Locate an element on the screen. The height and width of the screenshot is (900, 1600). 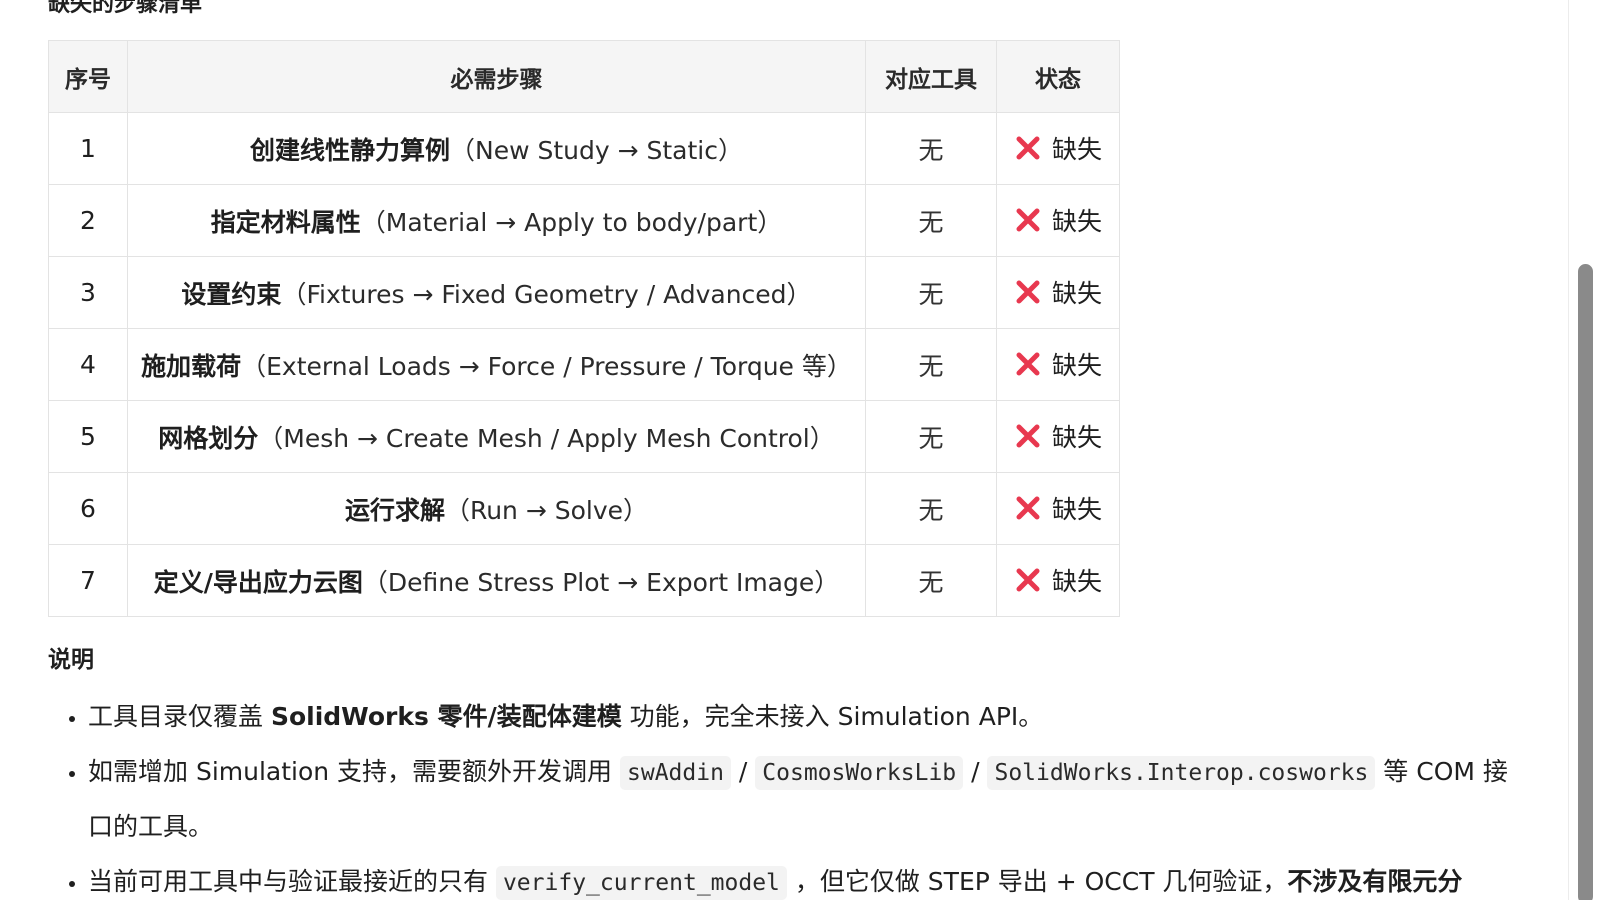
inline-code: SolidWorks.Interop.cosworks is located at coordinates (1181, 773).